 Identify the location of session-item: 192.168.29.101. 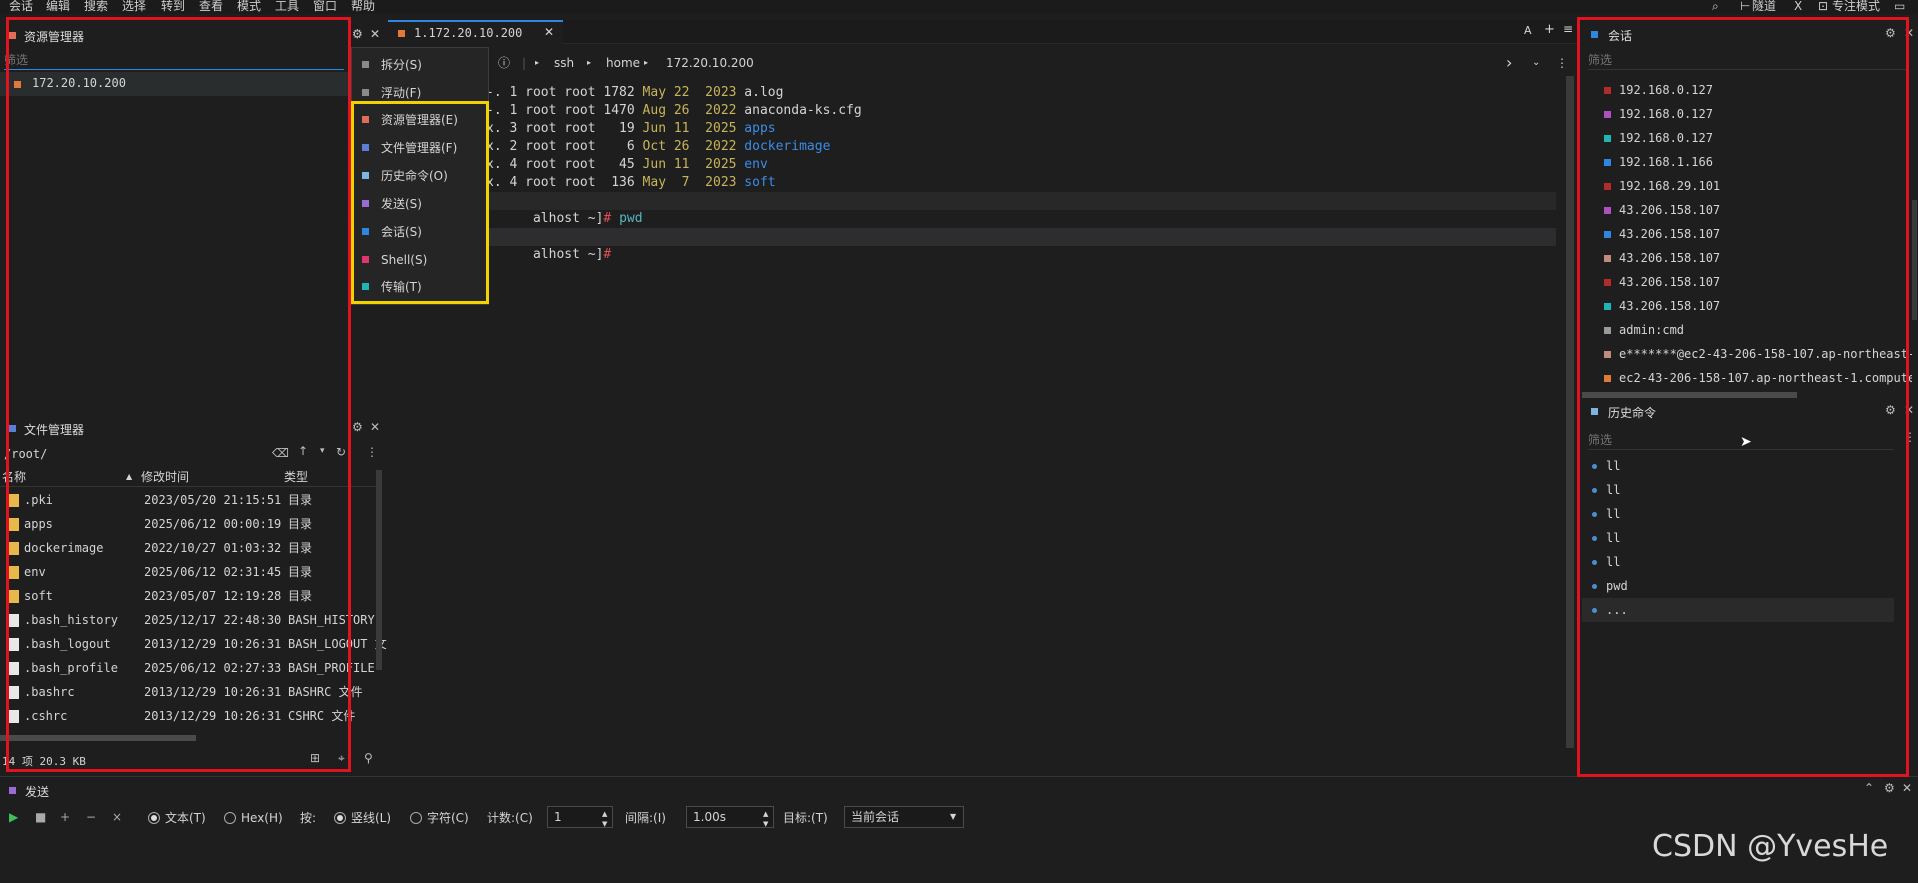
(1747, 186).